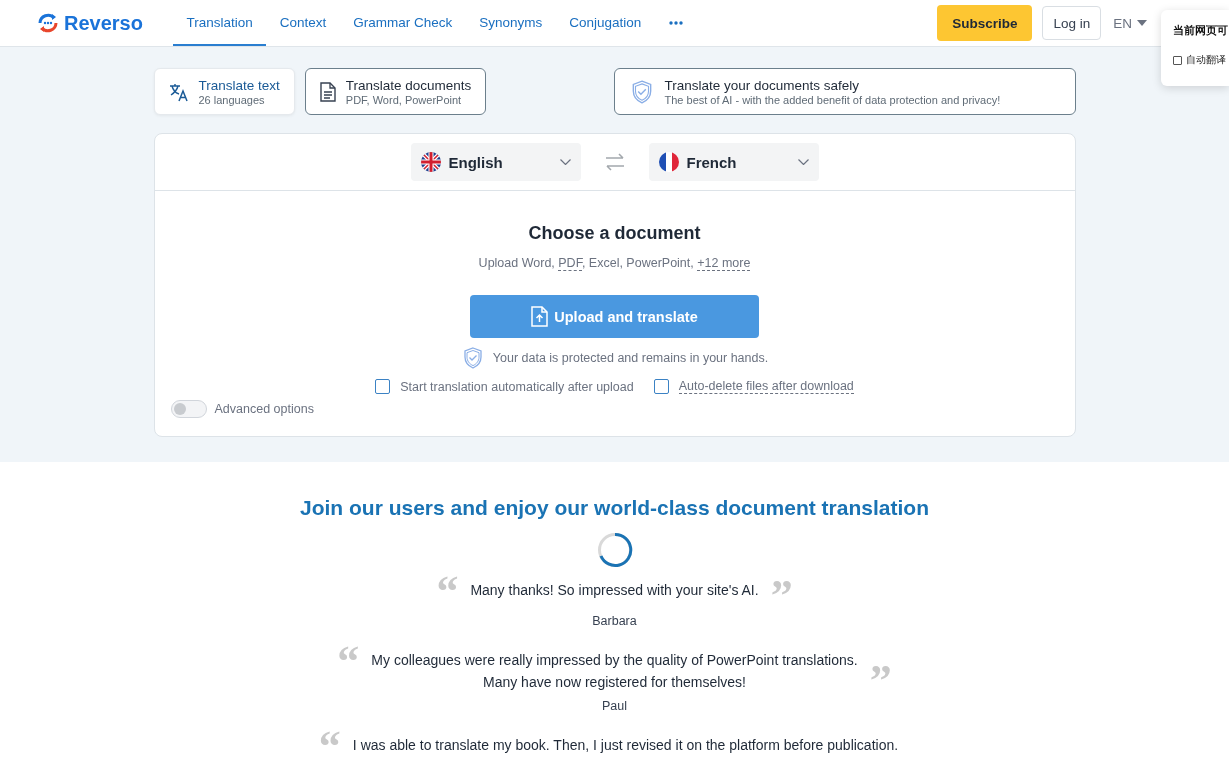 The height and width of the screenshot is (766, 1229). Describe the element at coordinates (614, 706) in the screenshot. I see `testimonial-author: Paul` at that location.